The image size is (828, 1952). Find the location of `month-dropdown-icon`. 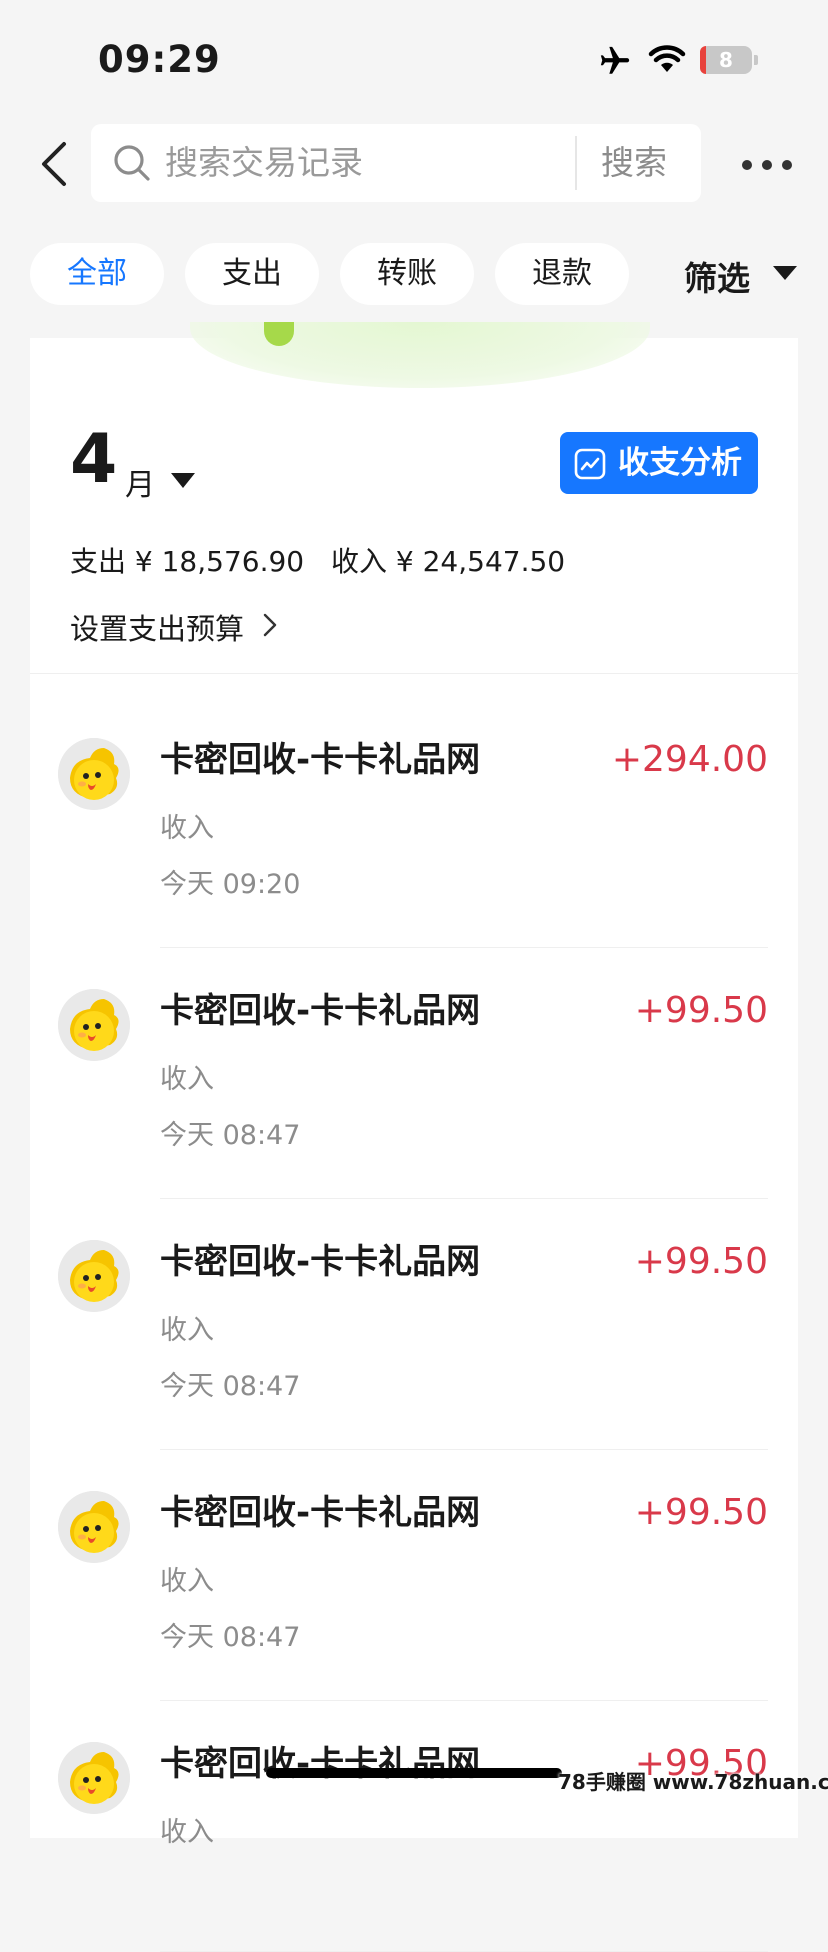

month-dropdown-icon is located at coordinates (183, 480).